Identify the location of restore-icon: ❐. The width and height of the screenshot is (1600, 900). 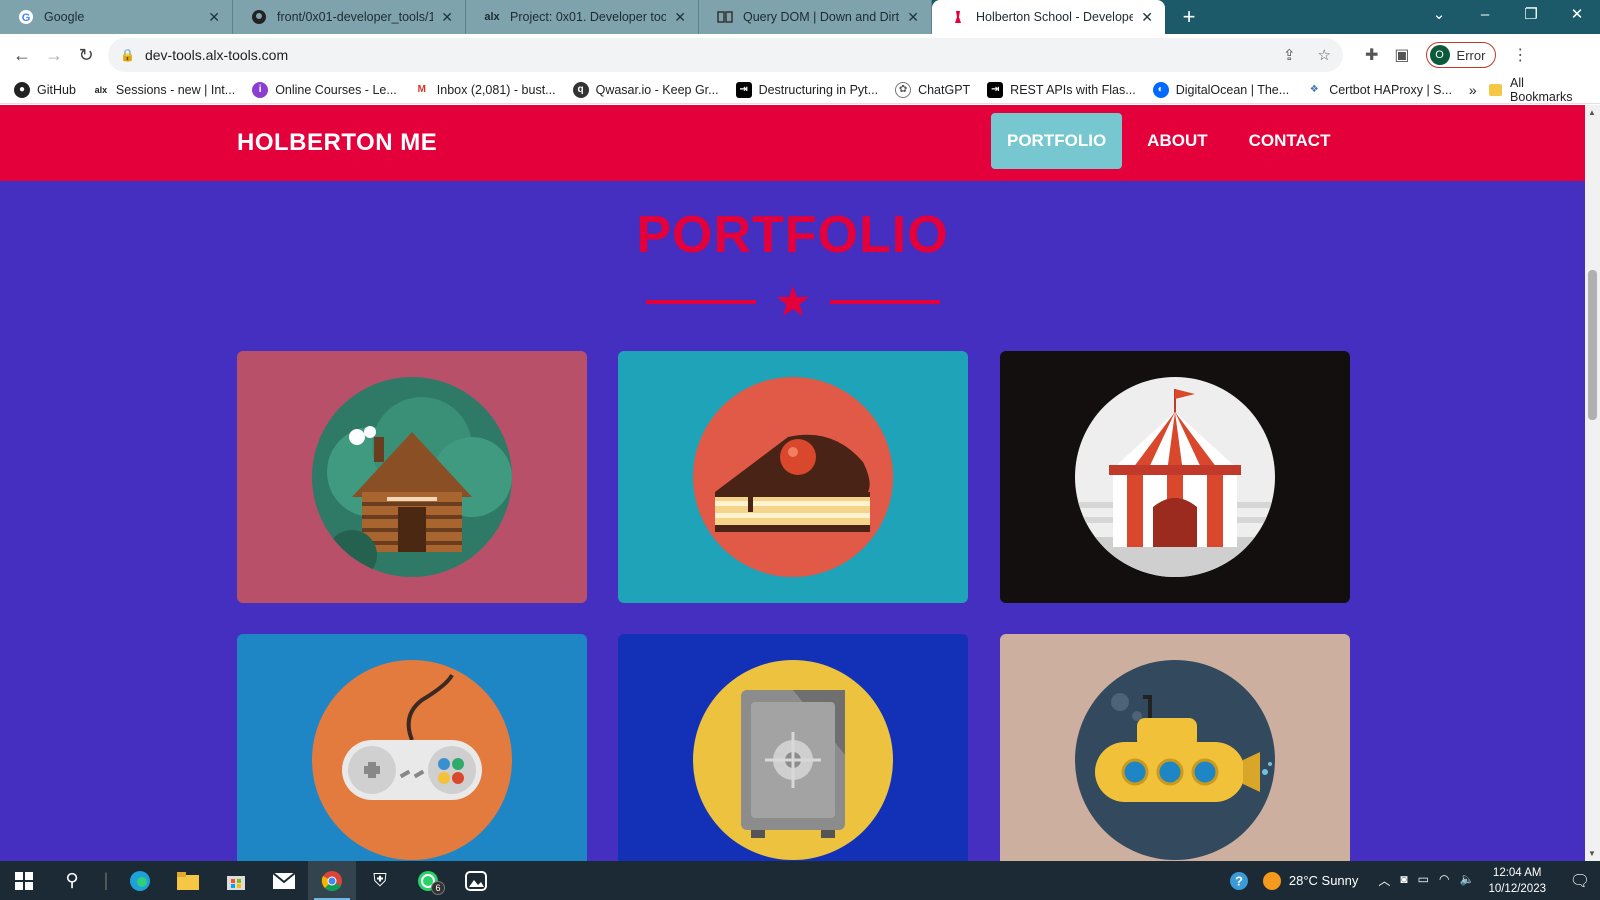
(1531, 17).